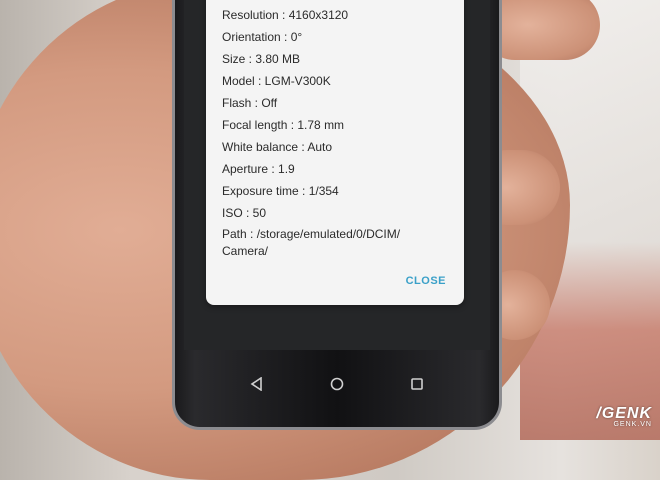  I want to click on detail-orientation: Orientation : 0°, so click(262, 37).